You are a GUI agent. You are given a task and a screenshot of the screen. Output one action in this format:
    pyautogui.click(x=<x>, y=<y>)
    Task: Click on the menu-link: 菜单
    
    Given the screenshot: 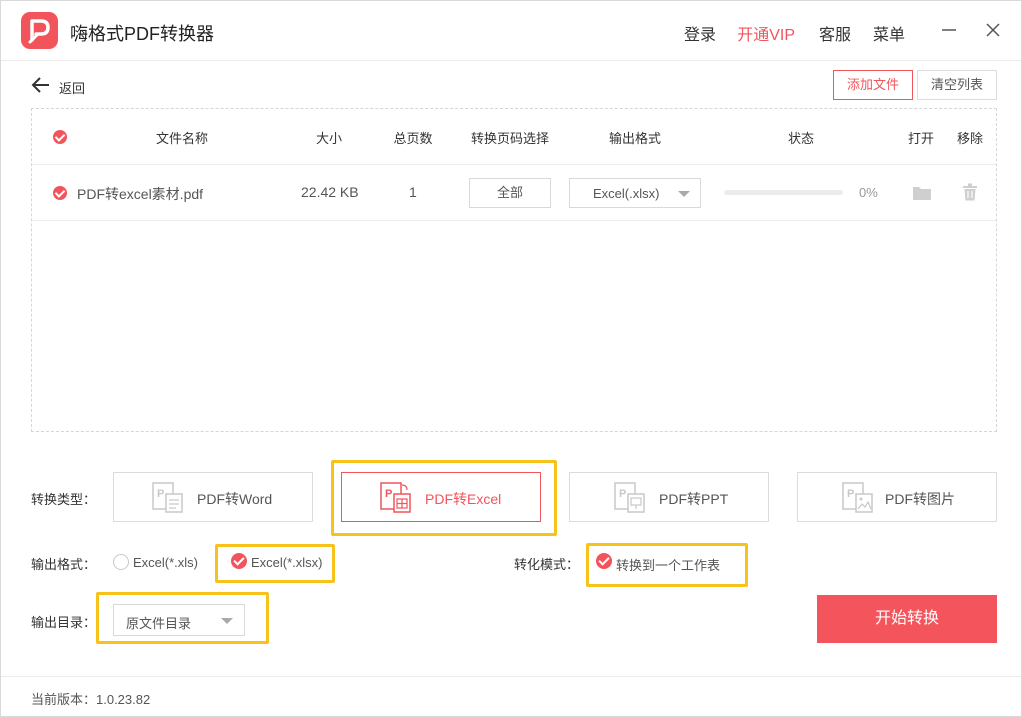 What is the action you would take?
    pyautogui.click(x=889, y=33)
    